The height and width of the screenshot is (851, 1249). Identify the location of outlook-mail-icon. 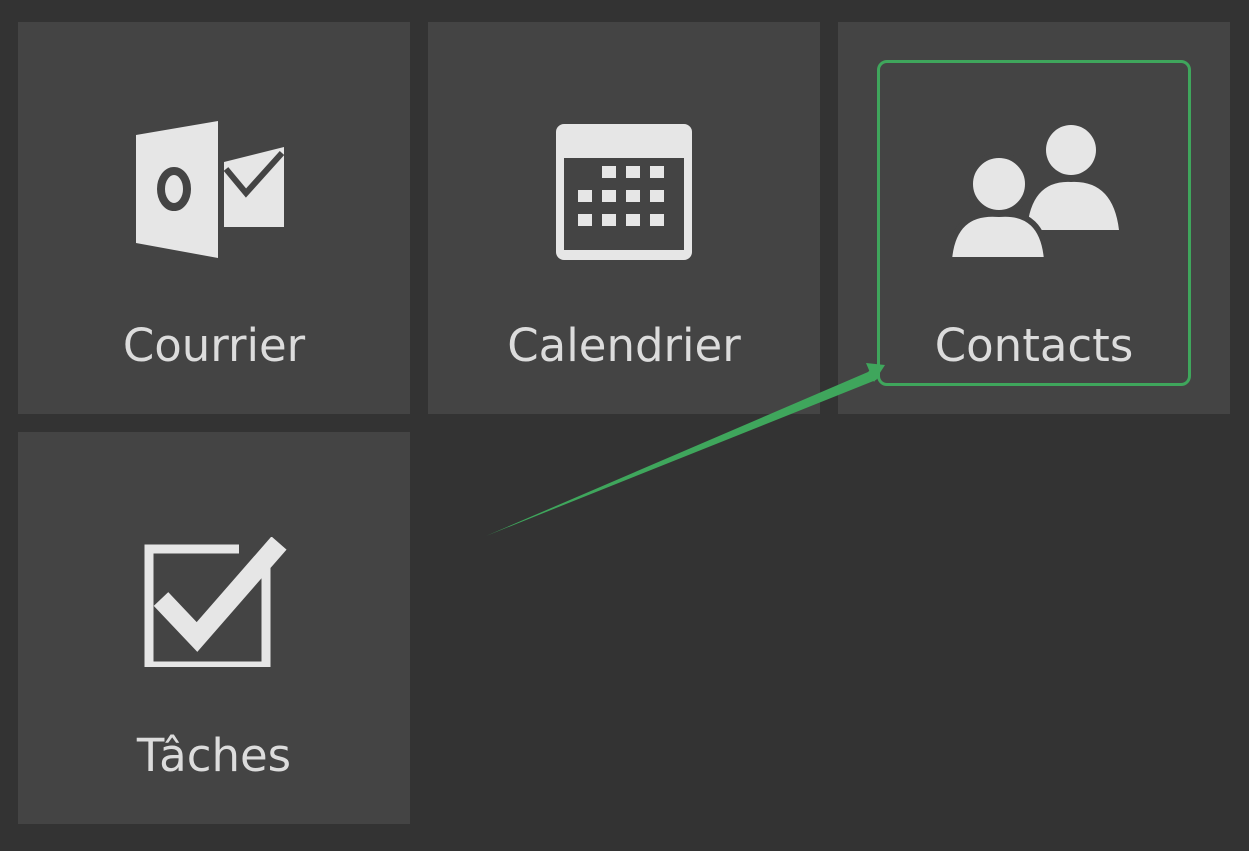
(214, 192).